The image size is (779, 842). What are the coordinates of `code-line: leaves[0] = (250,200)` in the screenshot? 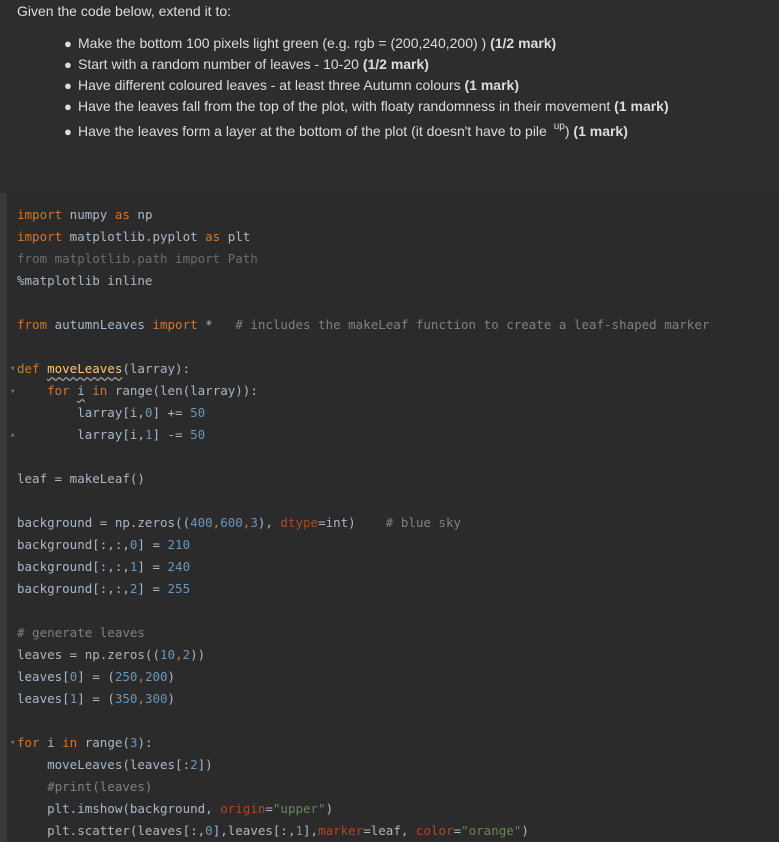 It's located at (96, 676).